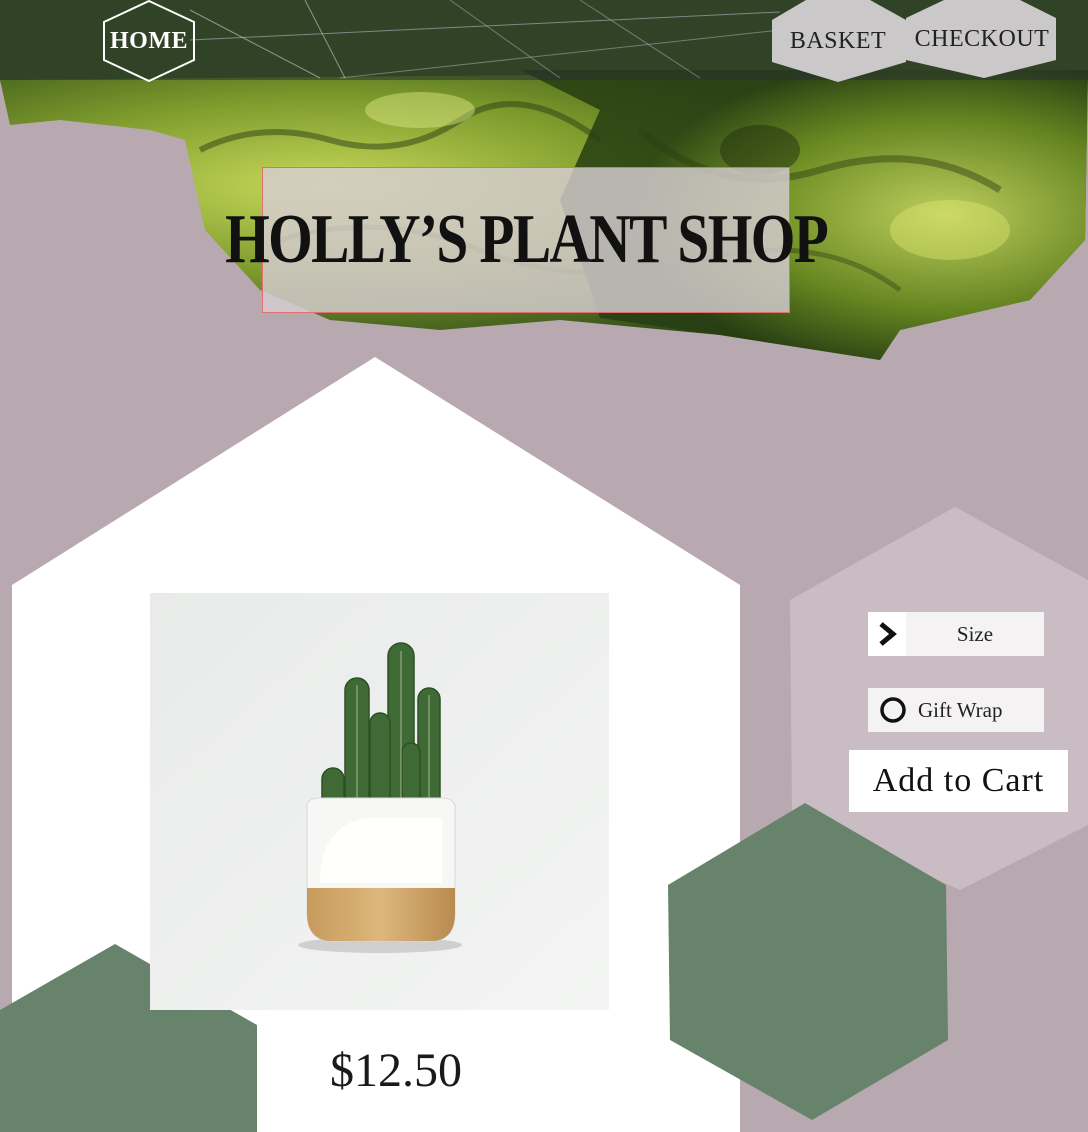 Image resolution: width=1088 pixels, height=1132 pixels. I want to click on top-nav-bar: HOME BASKET CHECKOUT, so click(544, 41).